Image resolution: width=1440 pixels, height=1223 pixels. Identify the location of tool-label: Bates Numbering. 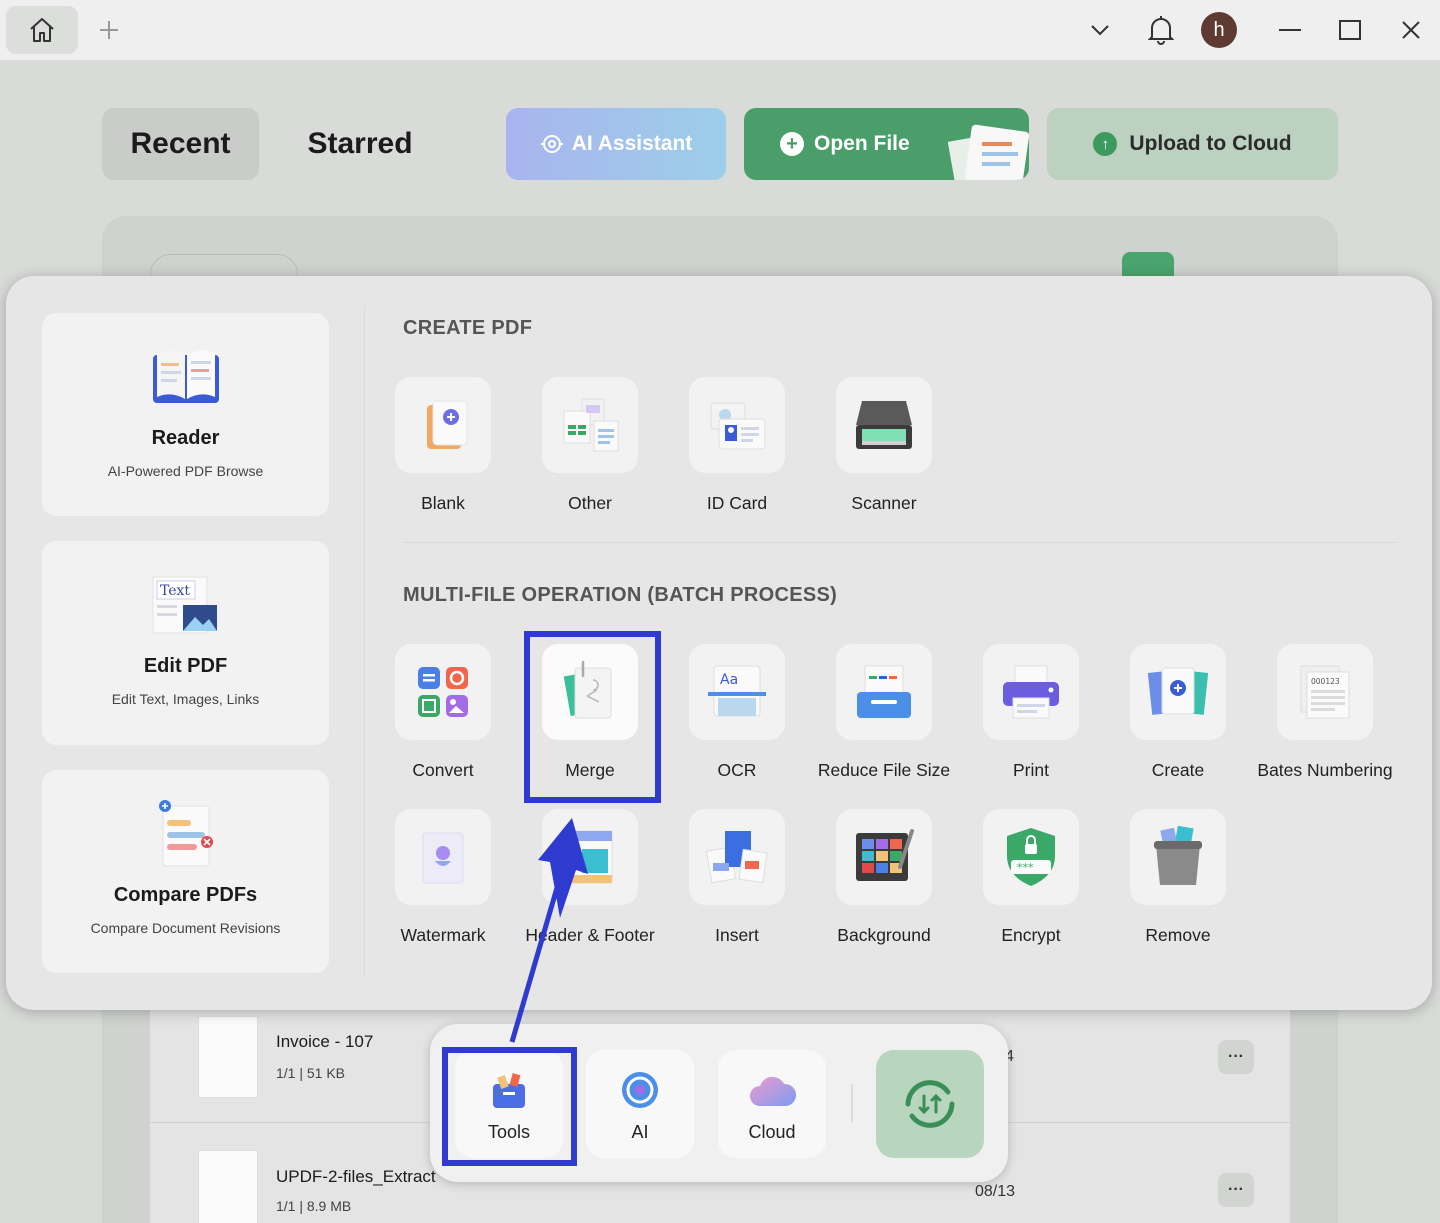
(1325, 770).